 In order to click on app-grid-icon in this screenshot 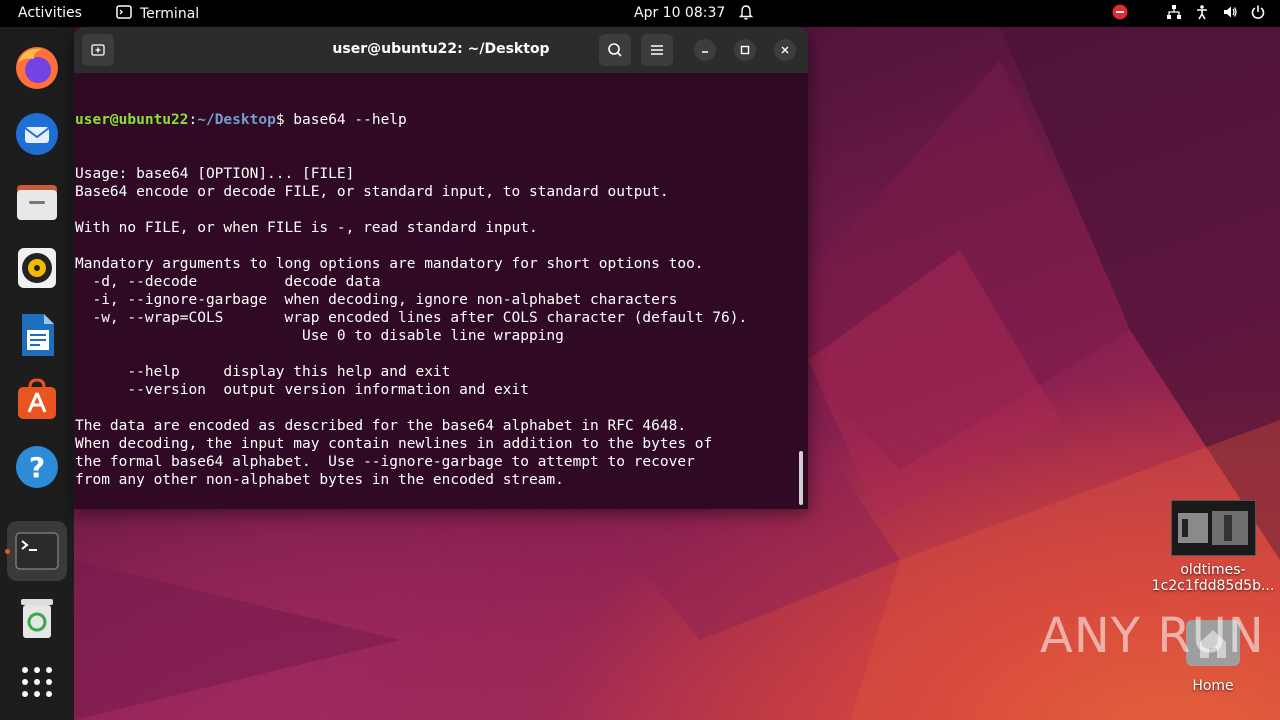, I will do `click(37, 682)`.